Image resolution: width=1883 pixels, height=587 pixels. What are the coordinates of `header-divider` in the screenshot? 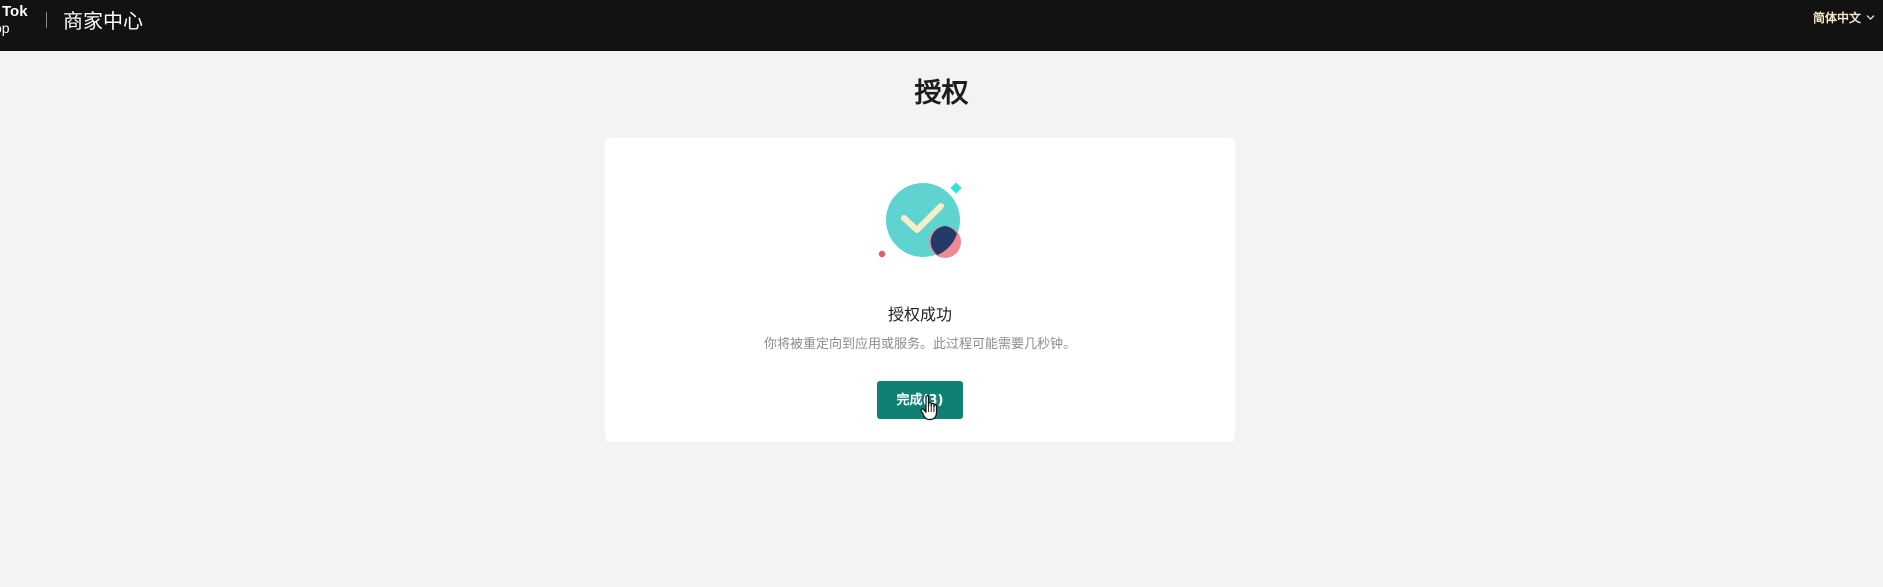 It's located at (46, 20).